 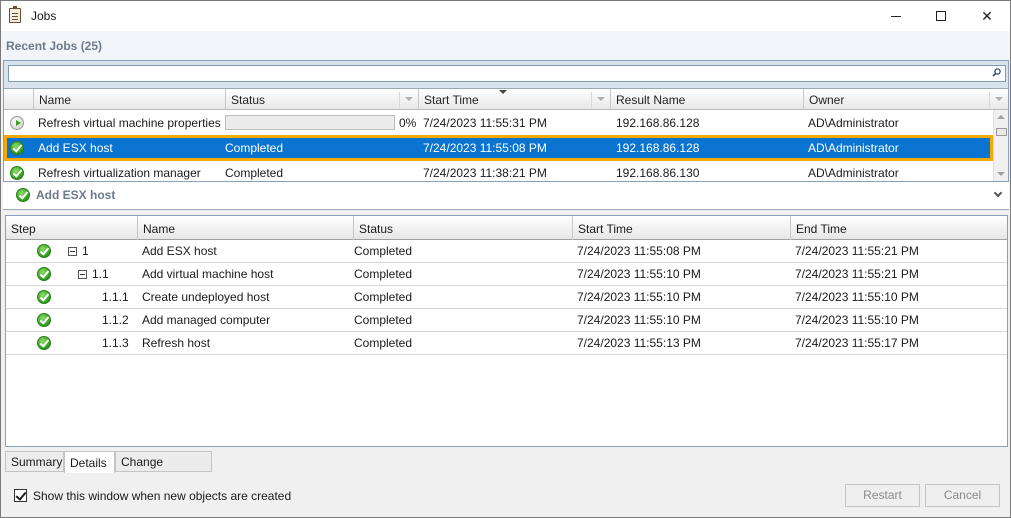 What do you see at coordinates (54, 46) in the screenshot?
I see `recent-jobs-title: Recent Jobs (25)` at bounding box center [54, 46].